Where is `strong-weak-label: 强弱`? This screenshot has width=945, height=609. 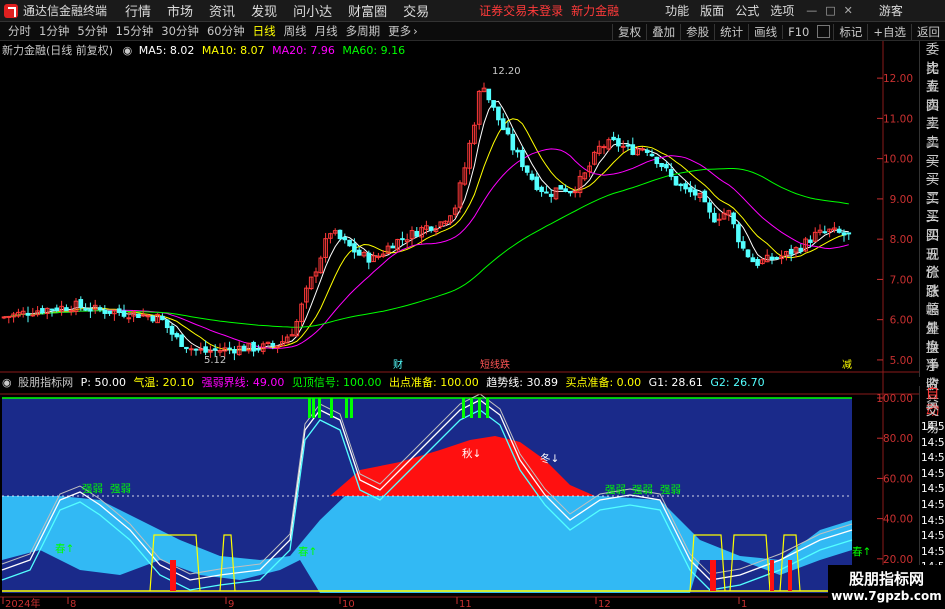
strong-weak-label: 强弱 is located at coordinates (642, 490).